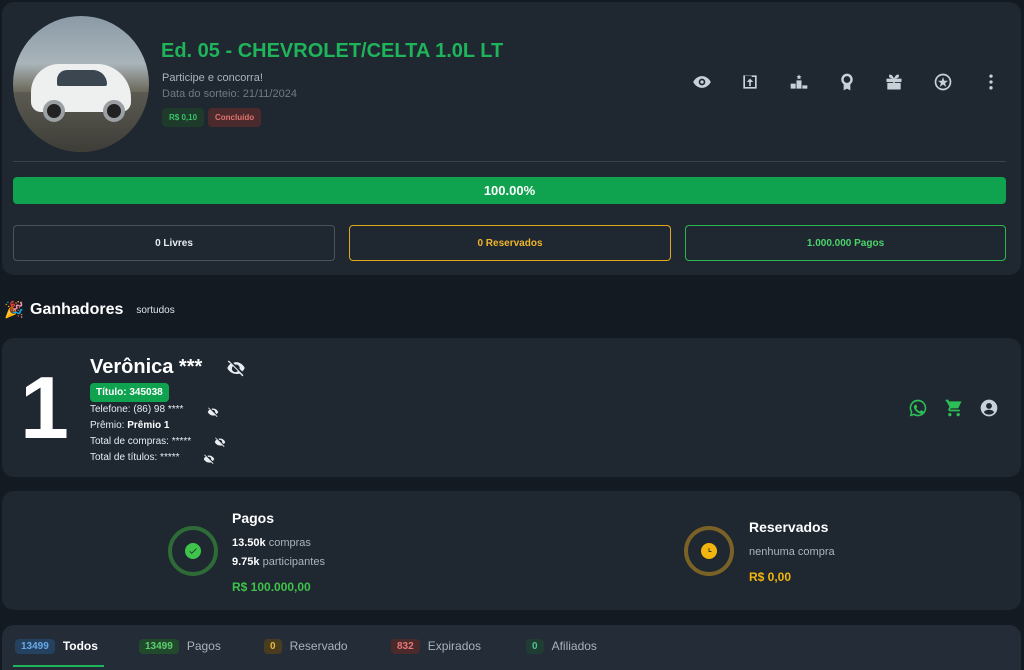 This screenshot has height=670, width=1024. I want to click on winners-title: Ganhadores, so click(77, 309).